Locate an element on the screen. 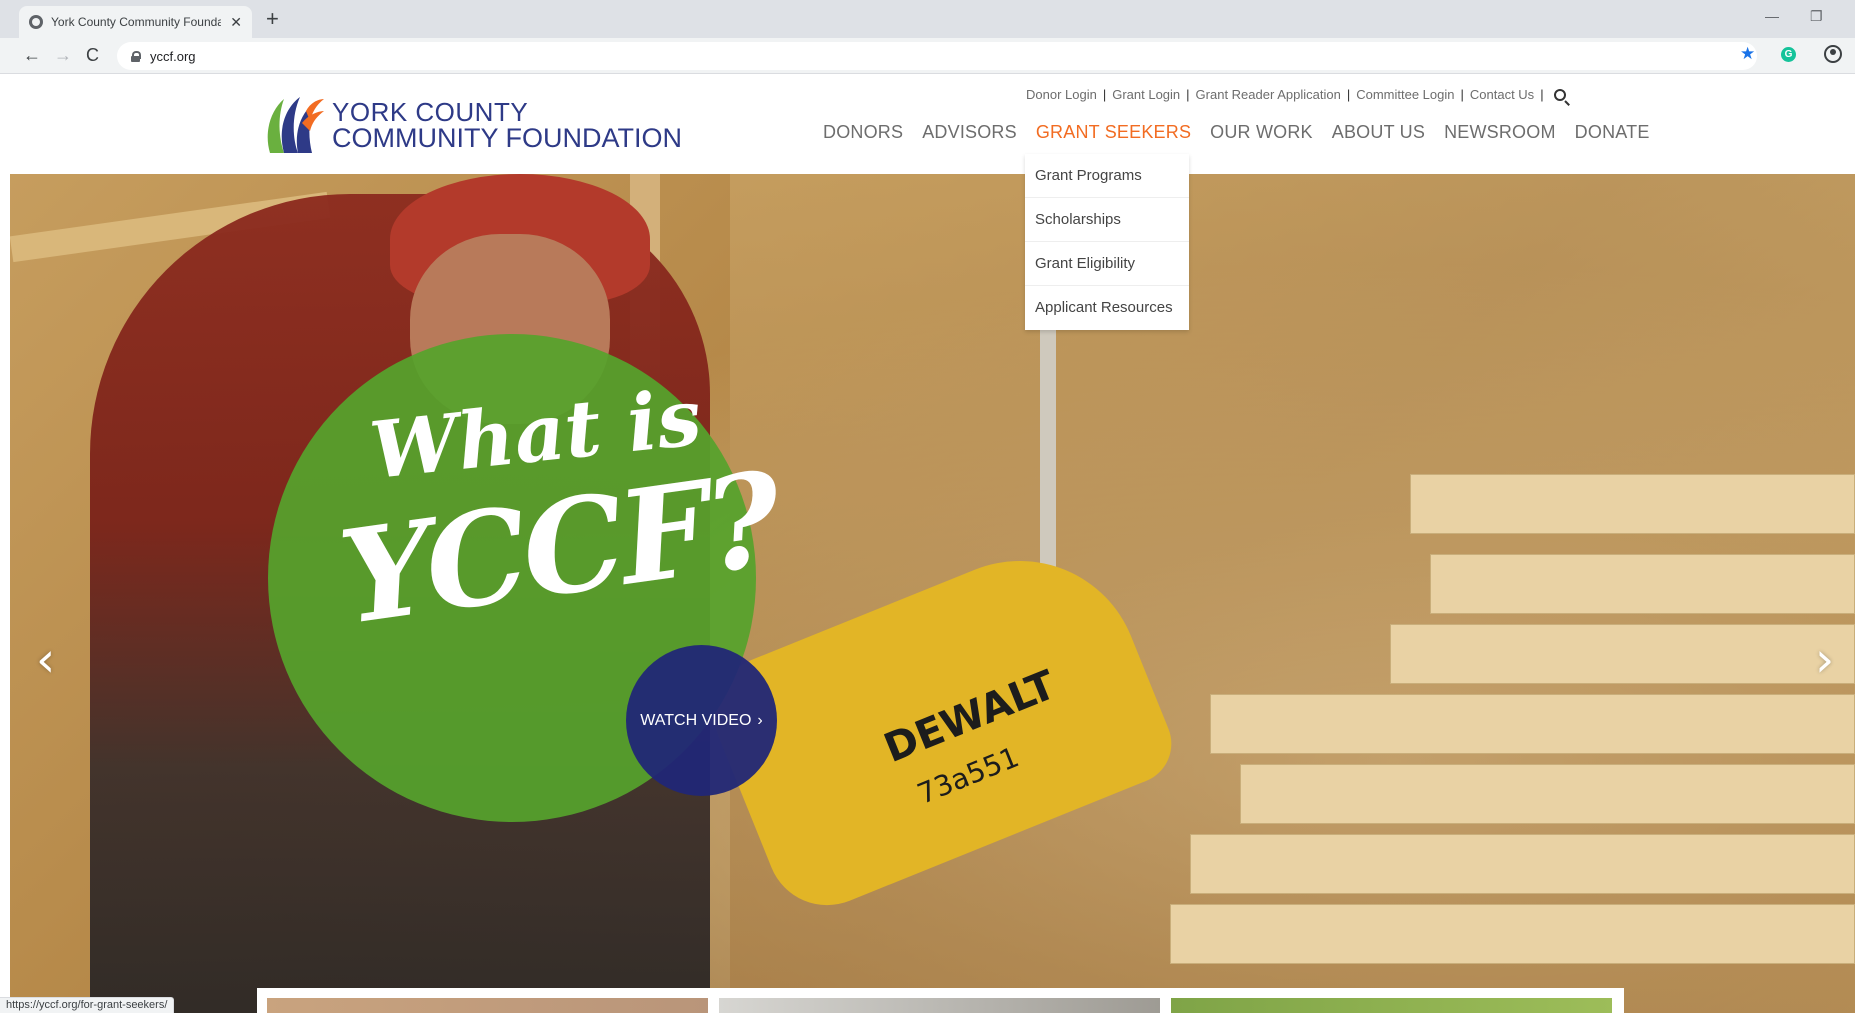 This screenshot has height=1013, width=1855. committee-login-link: Committee Login is located at coordinates (1405, 94).